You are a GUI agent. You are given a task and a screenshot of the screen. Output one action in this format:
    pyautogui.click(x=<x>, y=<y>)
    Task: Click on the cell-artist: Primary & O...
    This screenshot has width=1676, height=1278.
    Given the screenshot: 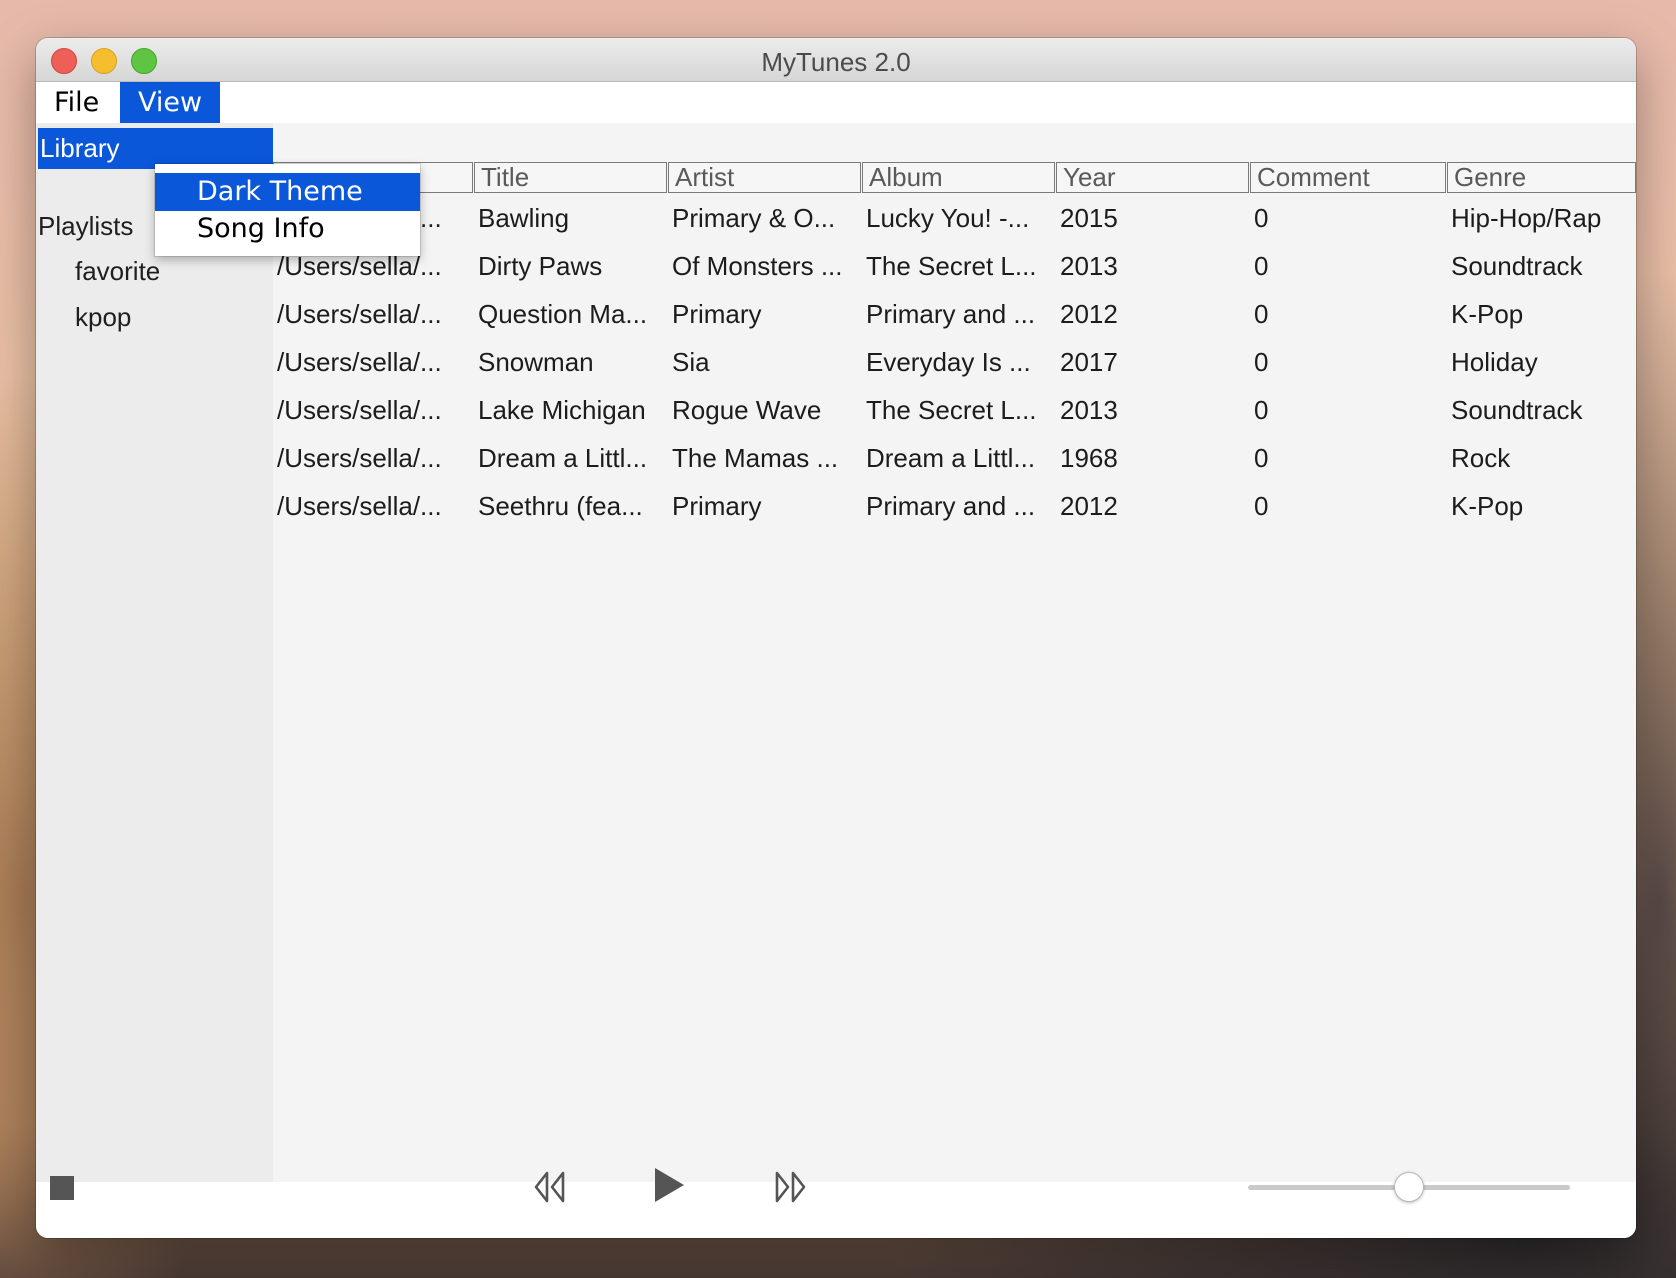 What is the action you would take?
    pyautogui.click(x=754, y=218)
    